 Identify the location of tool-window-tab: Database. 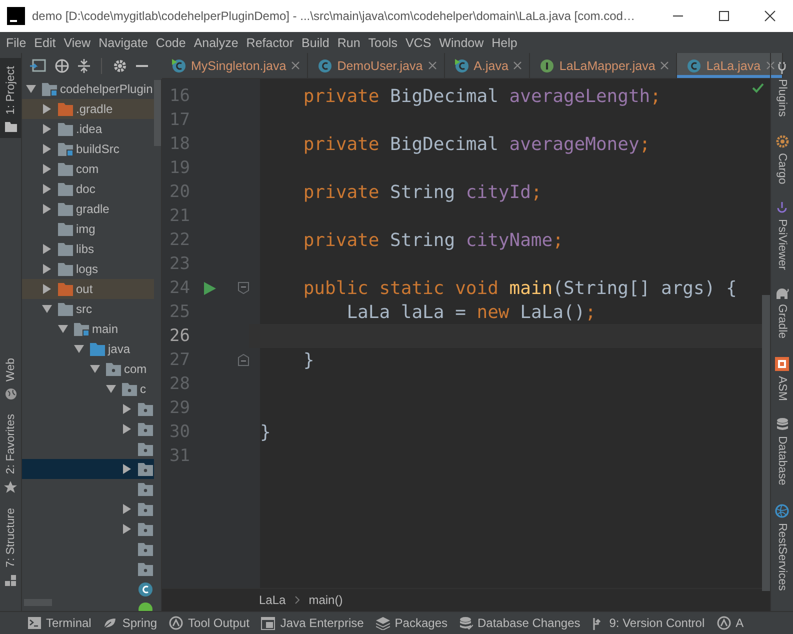
(782, 452).